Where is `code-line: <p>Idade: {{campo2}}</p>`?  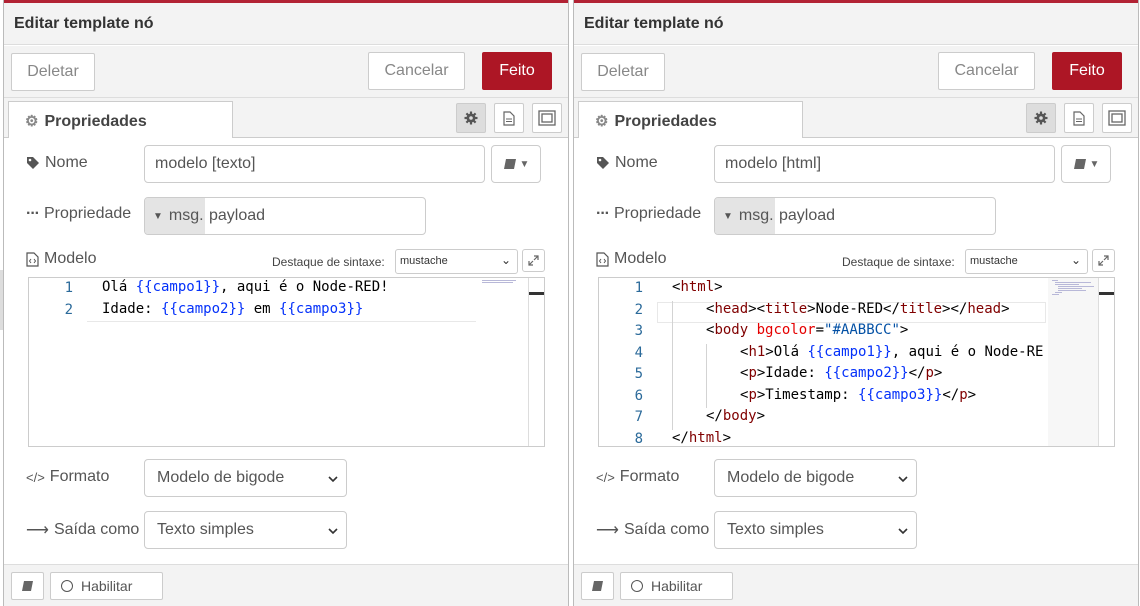
code-line: <p>Idade: {{campo2}}</p> is located at coordinates (841, 373).